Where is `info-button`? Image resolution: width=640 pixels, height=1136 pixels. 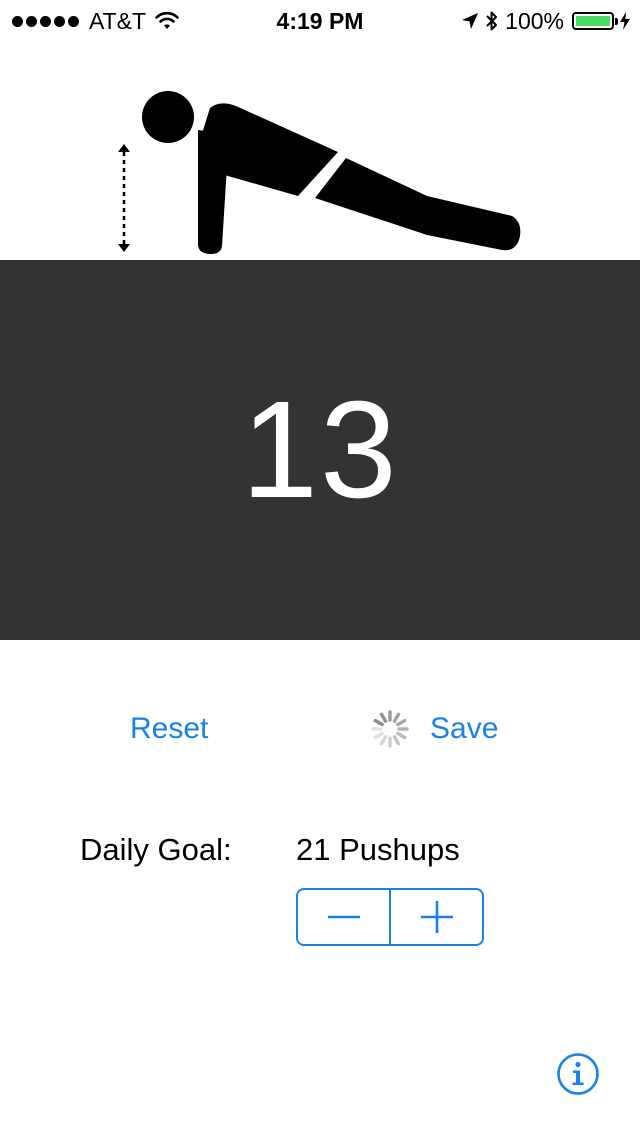 info-button is located at coordinates (578, 1074).